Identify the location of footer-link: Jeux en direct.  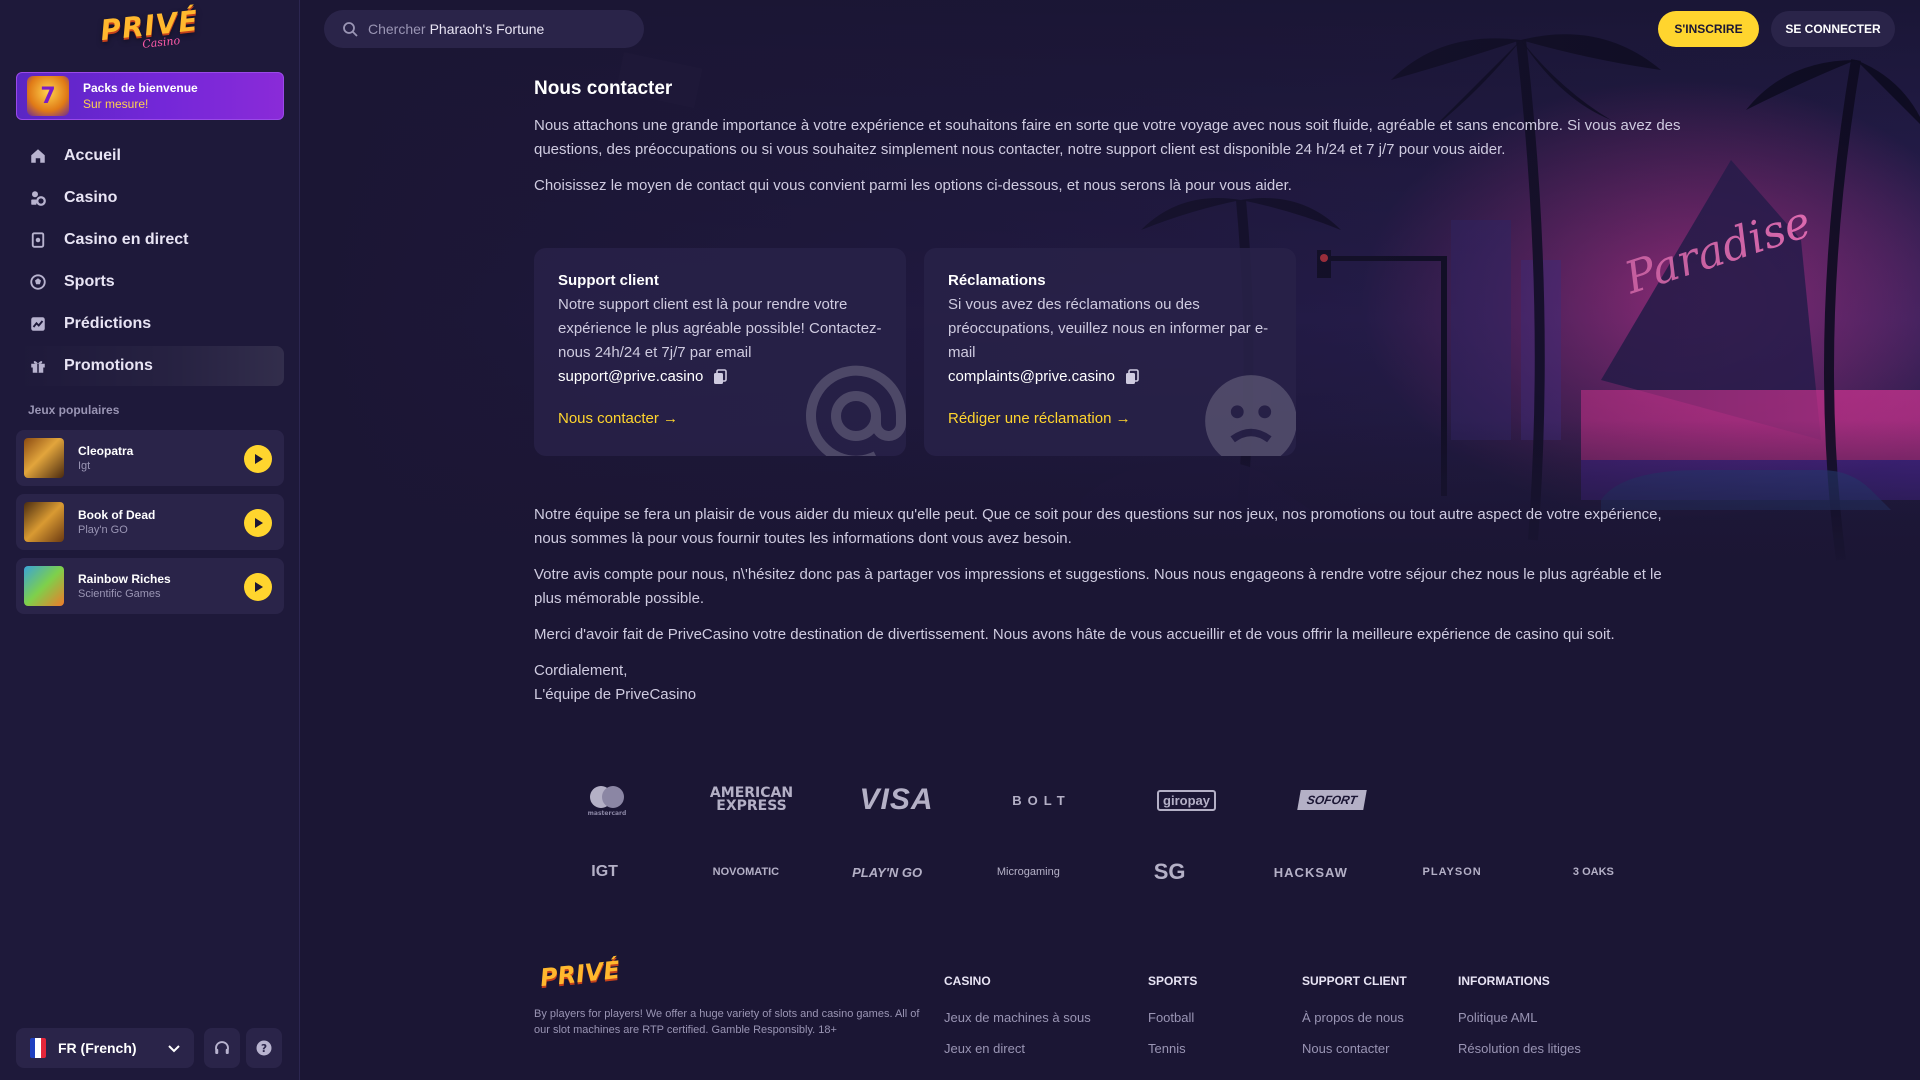
(1017, 1048).